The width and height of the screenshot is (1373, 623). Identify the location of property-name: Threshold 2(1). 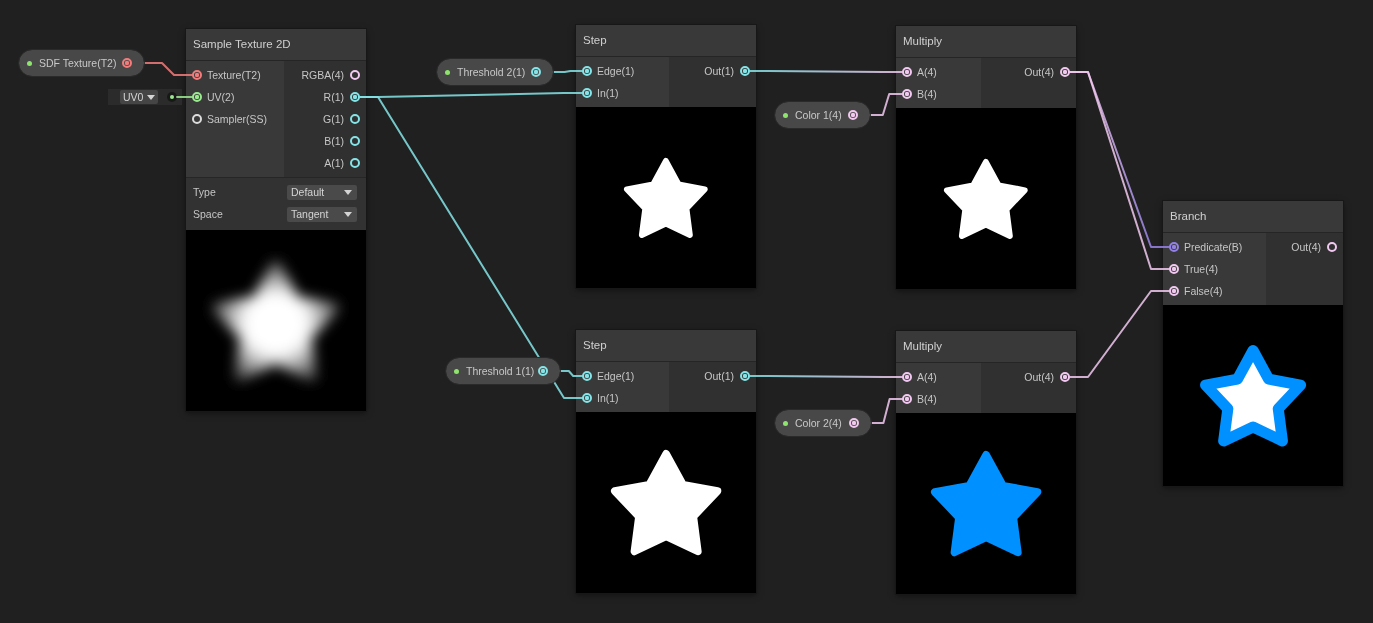
(491, 72).